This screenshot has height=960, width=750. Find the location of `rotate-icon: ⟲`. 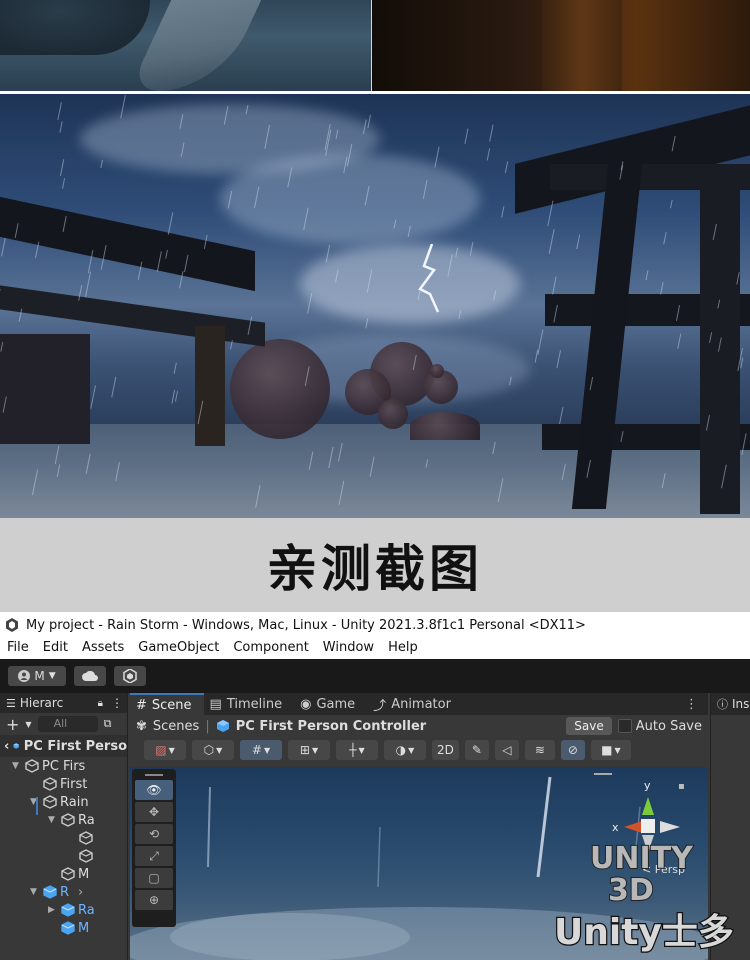

rotate-icon: ⟲ is located at coordinates (154, 834).